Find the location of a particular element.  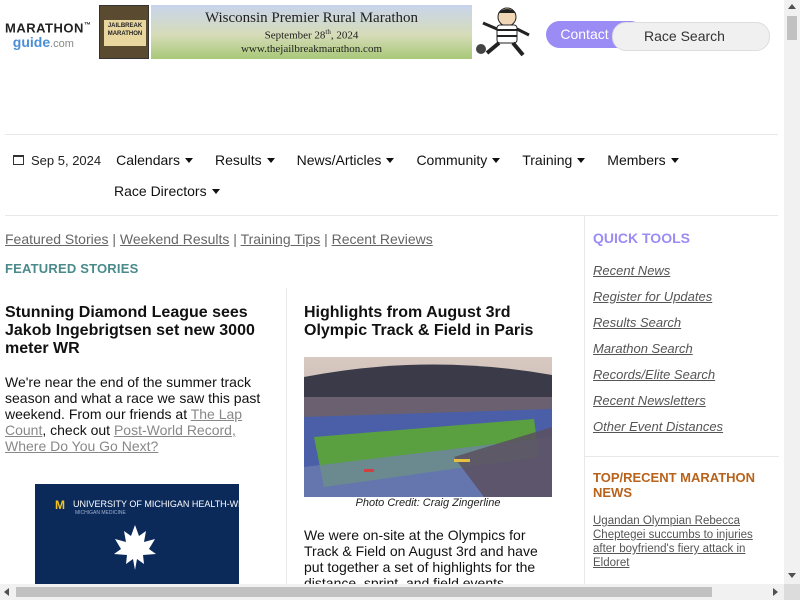

quick-tool-results-search: Results Search is located at coordinates (658, 328).